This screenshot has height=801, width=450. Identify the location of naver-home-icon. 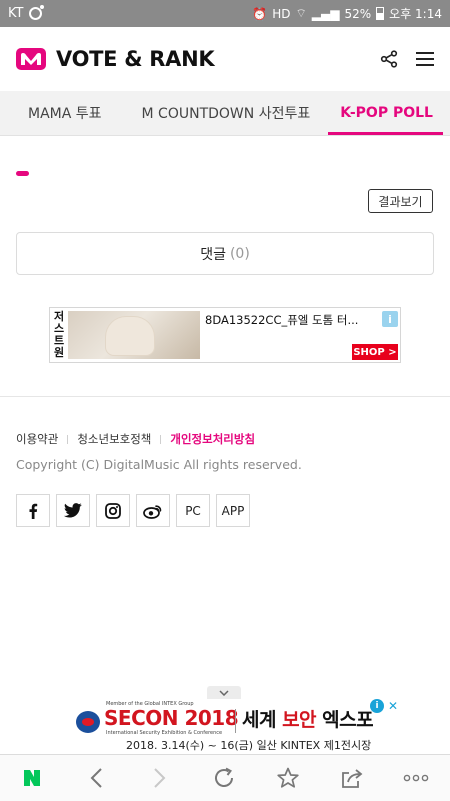
(32, 778).